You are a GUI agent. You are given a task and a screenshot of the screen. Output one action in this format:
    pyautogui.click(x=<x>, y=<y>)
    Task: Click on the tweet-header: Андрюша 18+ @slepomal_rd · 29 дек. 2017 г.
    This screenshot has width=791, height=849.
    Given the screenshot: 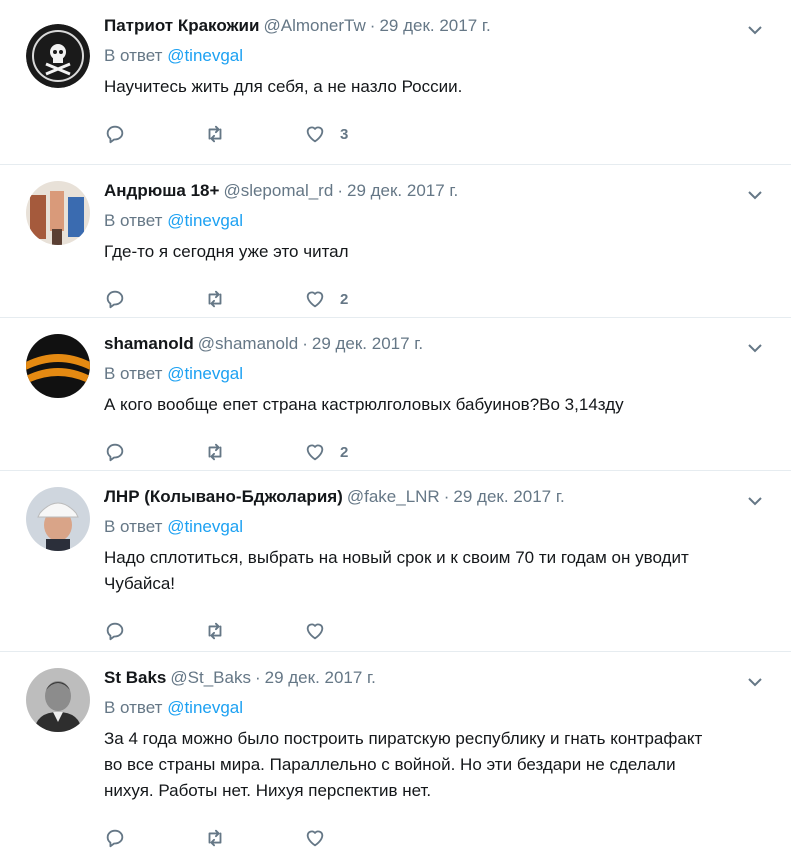 What is the action you would take?
    pyautogui.click(x=437, y=191)
    